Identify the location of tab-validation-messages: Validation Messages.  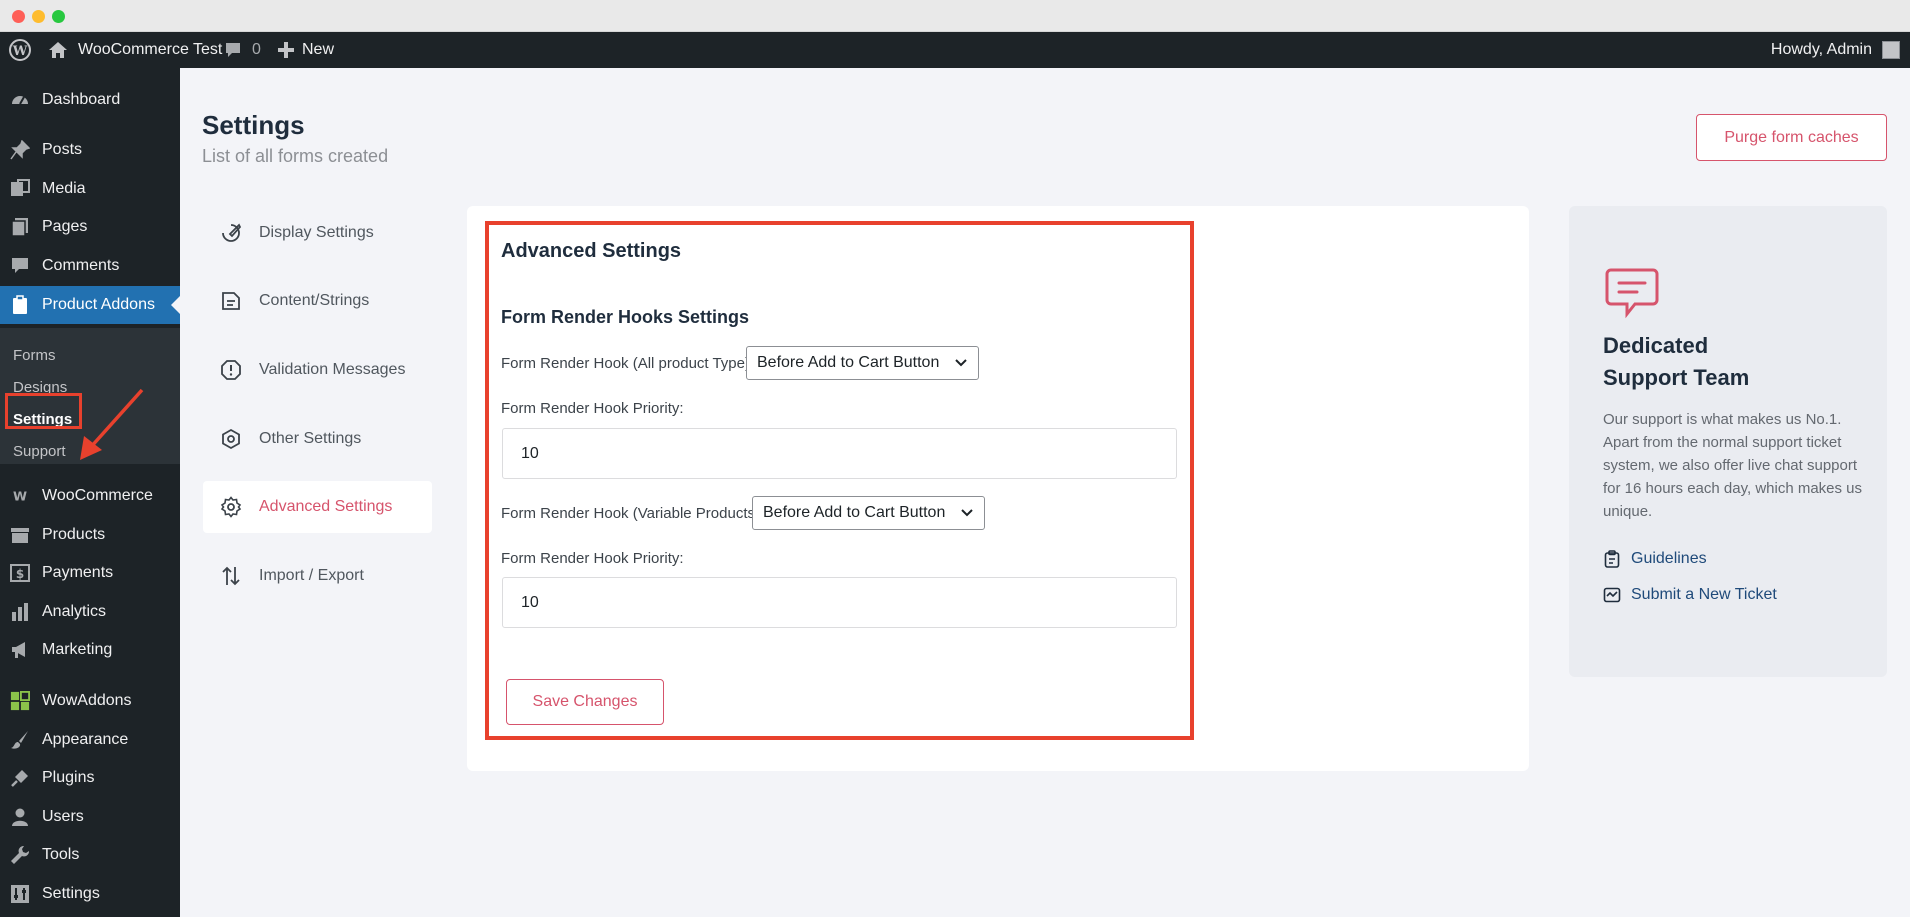
(317, 370).